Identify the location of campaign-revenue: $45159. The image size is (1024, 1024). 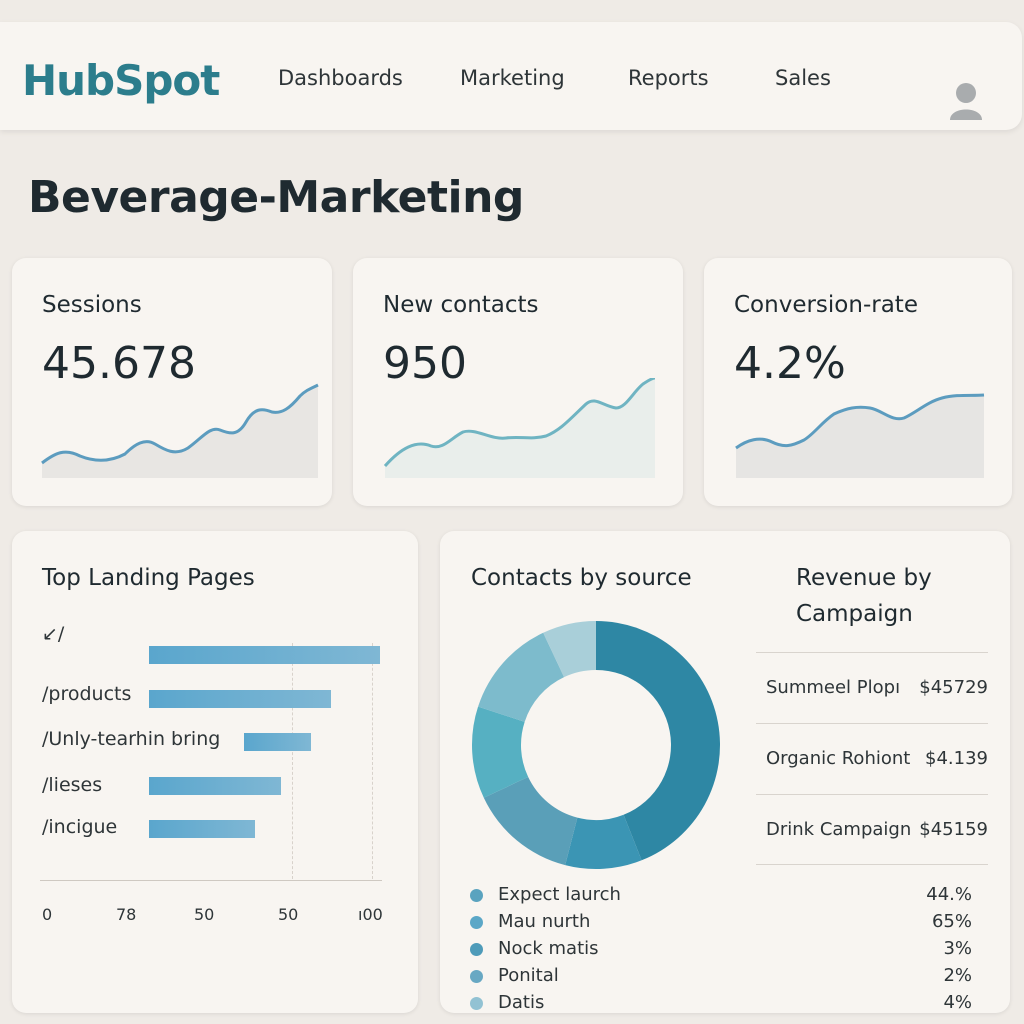
(953, 829).